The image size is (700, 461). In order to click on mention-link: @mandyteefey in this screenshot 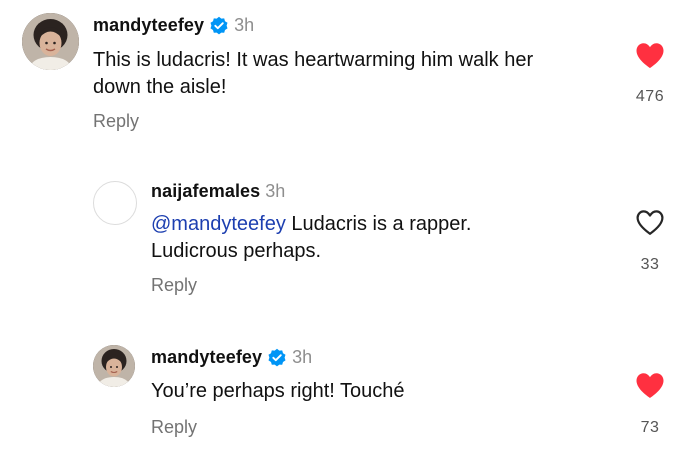, I will do `click(218, 224)`.